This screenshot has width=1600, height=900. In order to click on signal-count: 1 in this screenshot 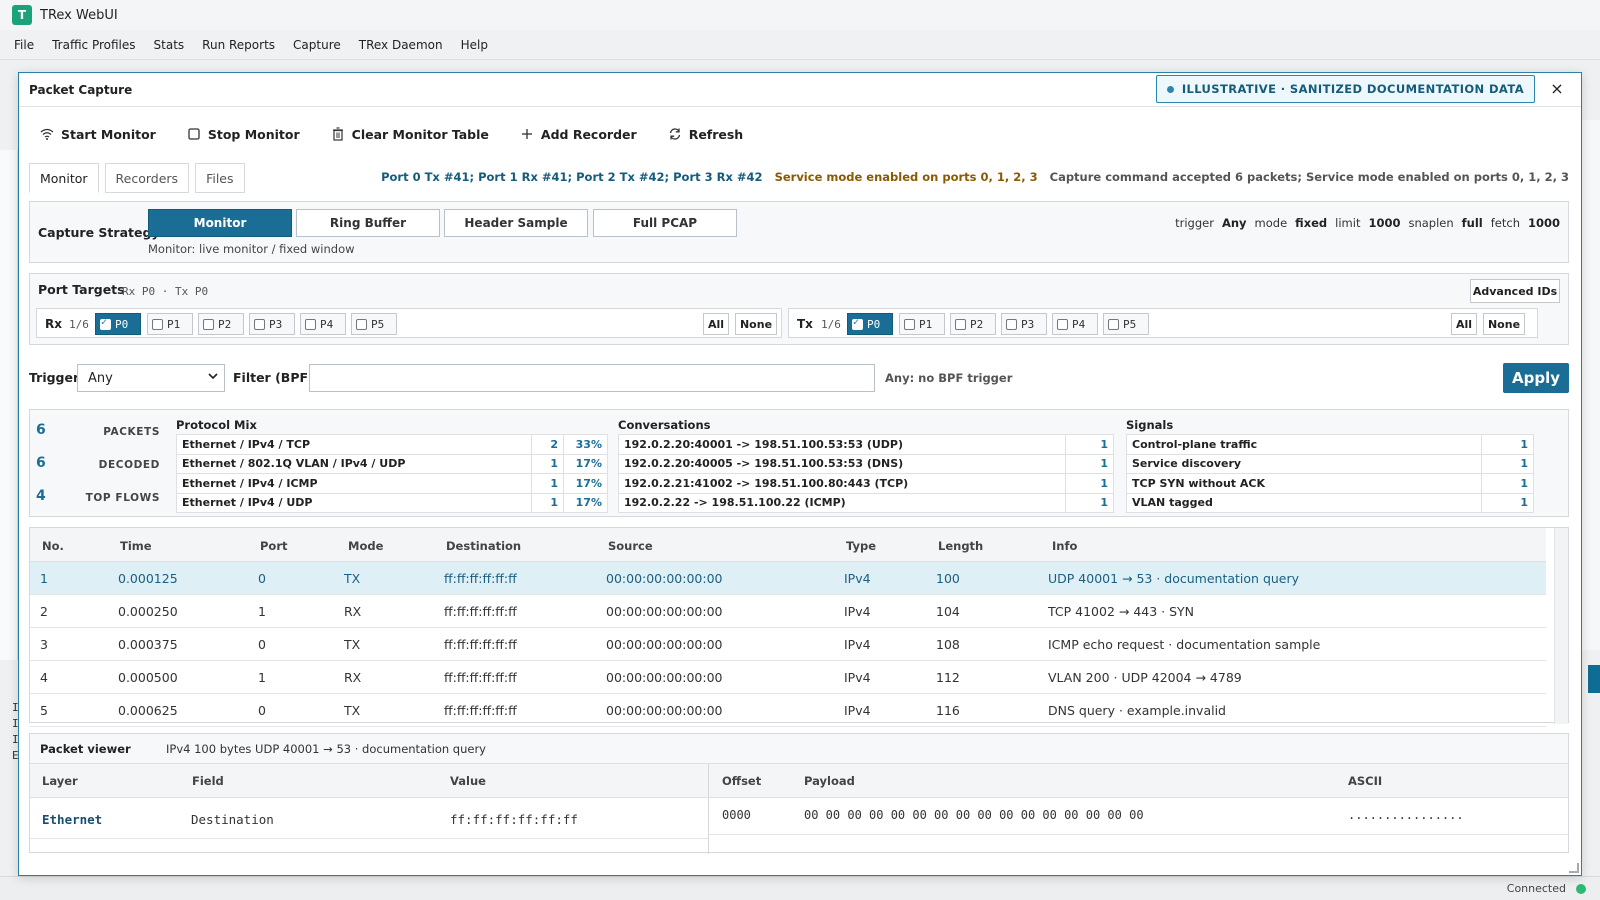, I will do `click(1507, 483)`.